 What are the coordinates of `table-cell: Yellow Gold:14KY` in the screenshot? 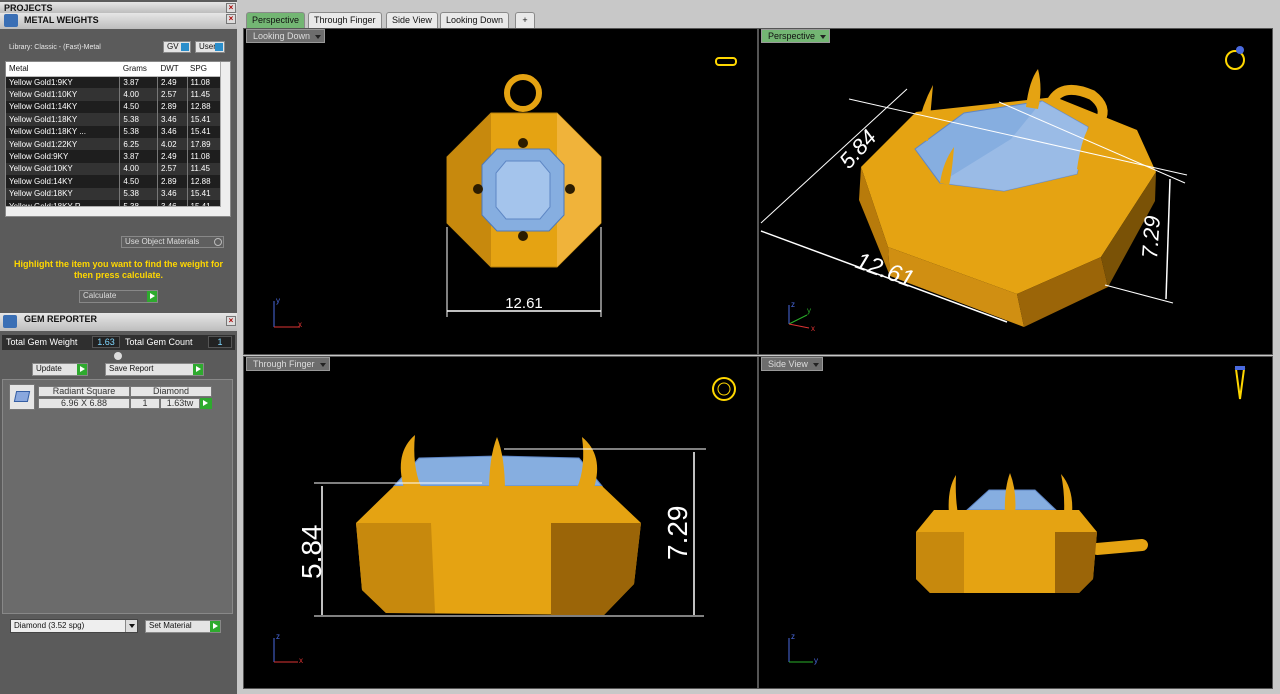 It's located at (63, 181).